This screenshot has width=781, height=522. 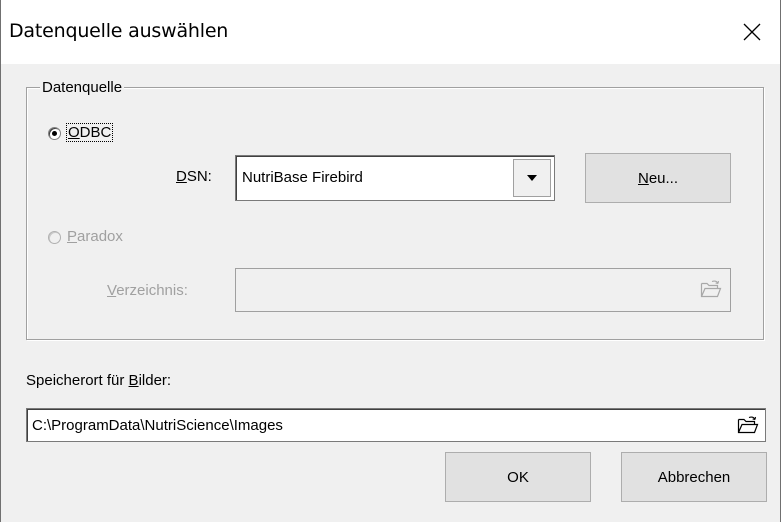 What do you see at coordinates (82, 88) in the screenshot?
I see `datasource-group-legend: Datenquelle` at bounding box center [82, 88].